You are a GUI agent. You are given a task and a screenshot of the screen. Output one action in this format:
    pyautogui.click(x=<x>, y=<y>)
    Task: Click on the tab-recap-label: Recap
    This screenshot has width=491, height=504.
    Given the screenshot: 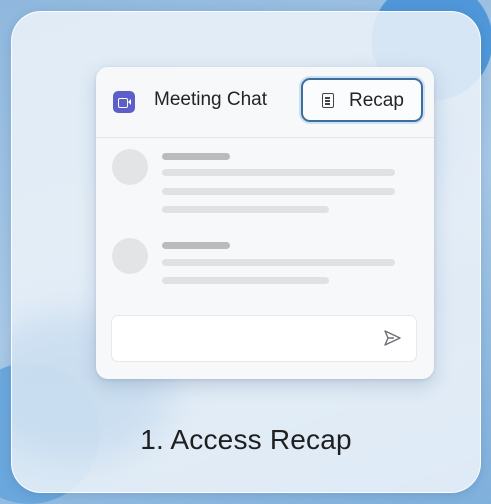 What is the action you would take?
    pyautogui.click(x=376, y=100)
    